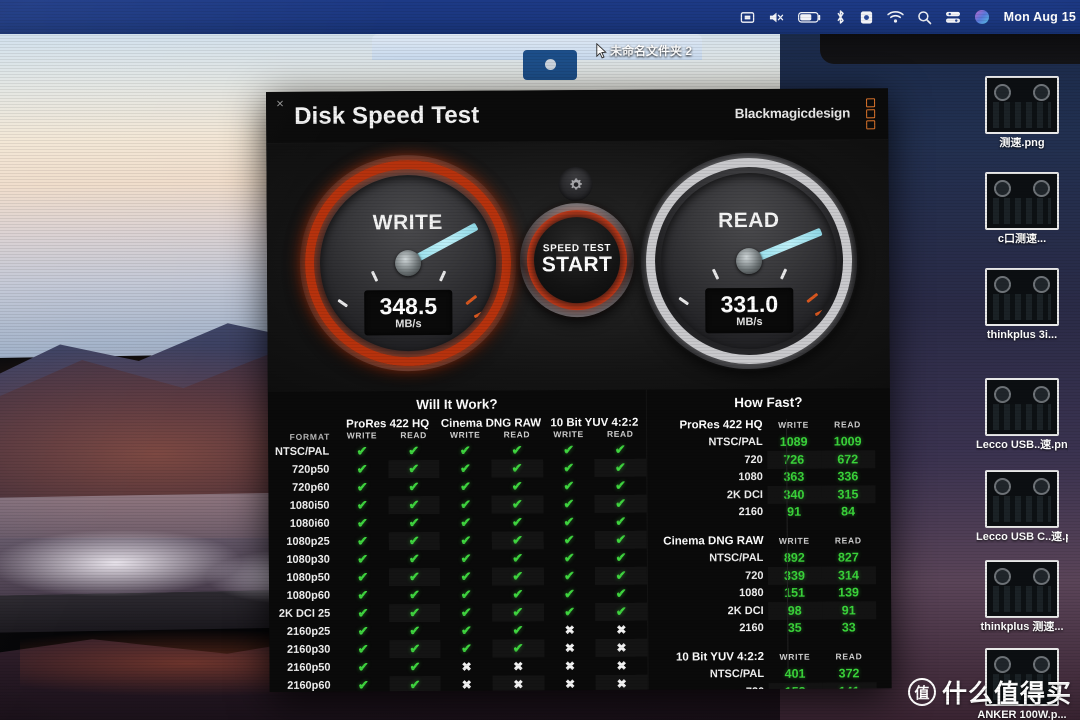  Describe the element at coordinates (770, 610) in the screenshot. I see `table-row: 2K DCI 98 91` at that location.